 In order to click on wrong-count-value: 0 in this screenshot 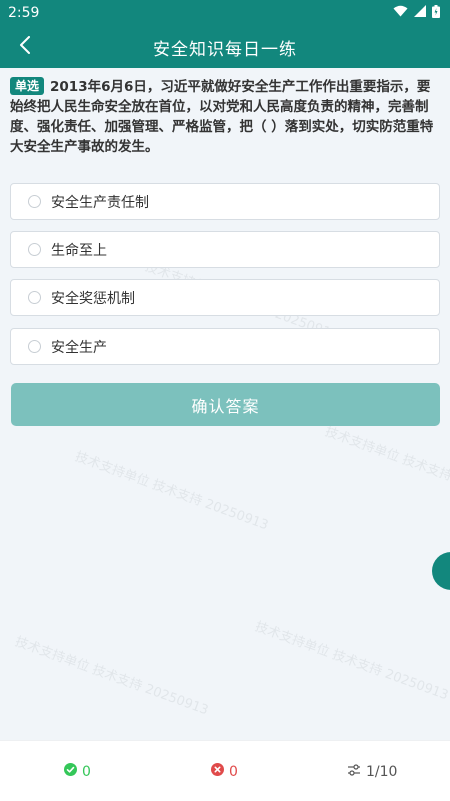, I will do `click(233, 771)`.